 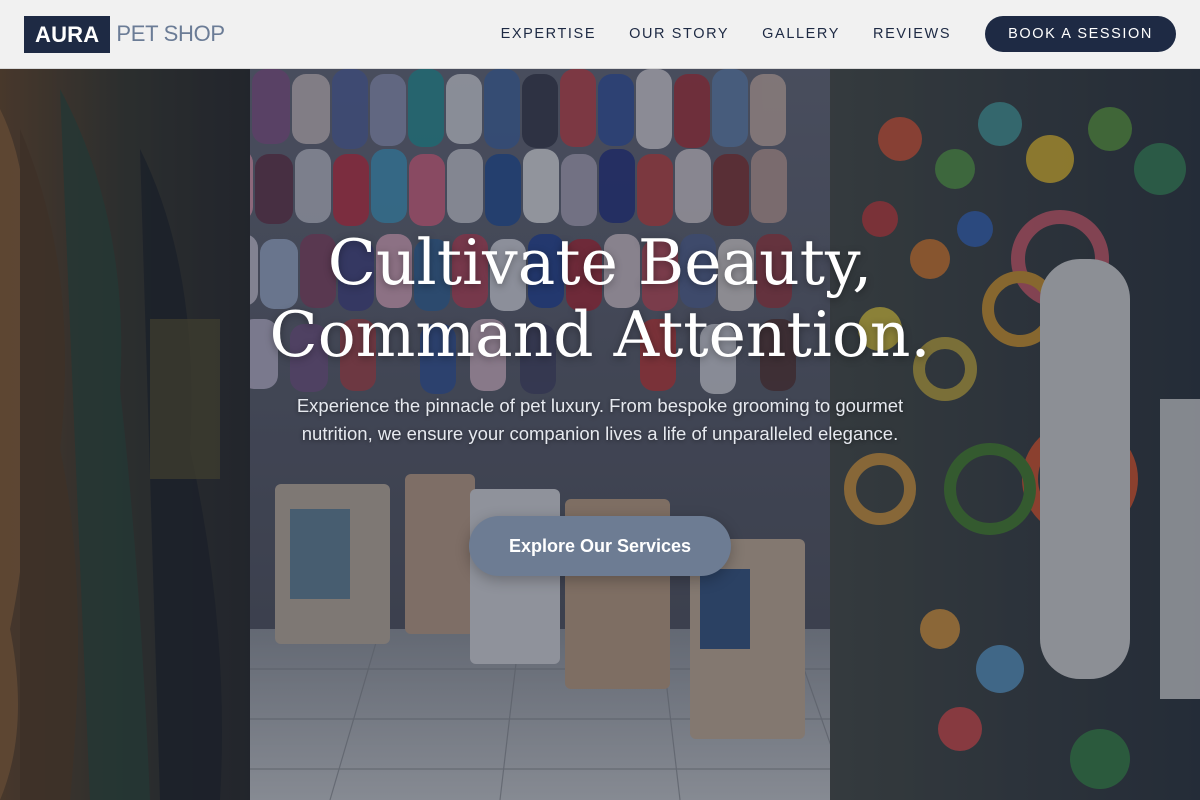 What do you see at coordinates (170, 33) in the screenshot?
I see `brand-logo-text: PET SHOP` at bounding box center [170, 33].